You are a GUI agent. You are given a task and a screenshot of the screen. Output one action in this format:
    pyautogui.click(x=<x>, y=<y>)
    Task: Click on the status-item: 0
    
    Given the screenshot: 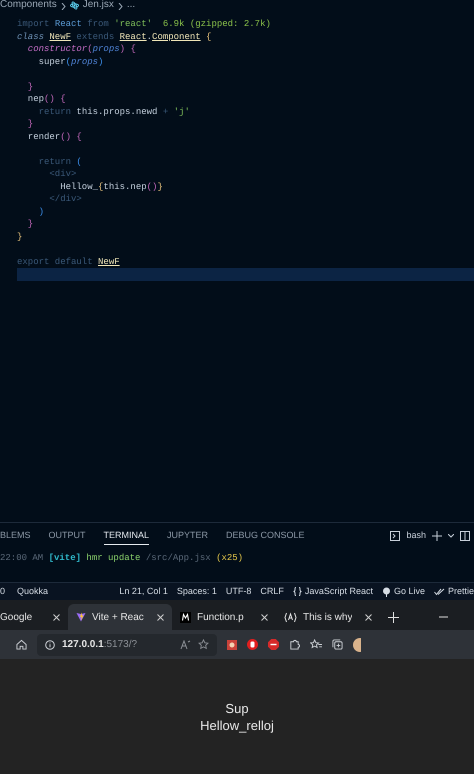 What is the action you would take?
    pyautogui.click(x=3, y=591)
    